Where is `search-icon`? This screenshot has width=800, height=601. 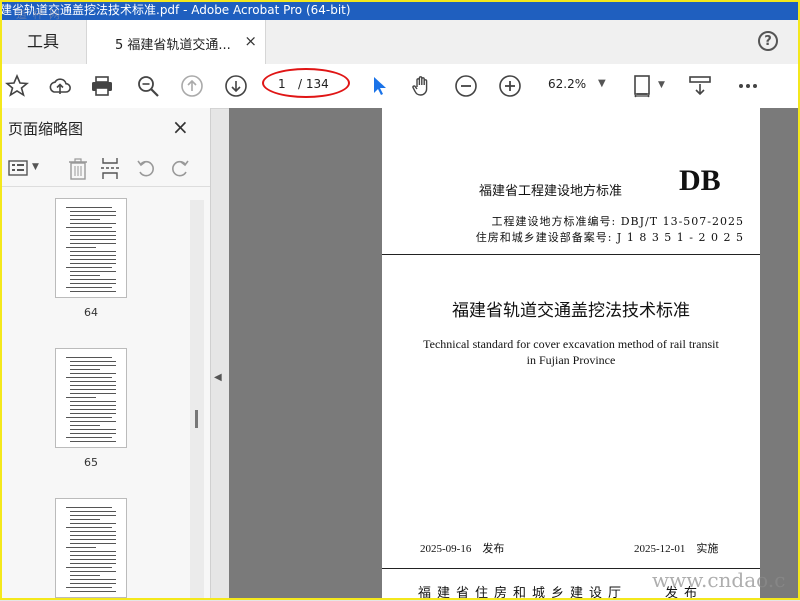 search-icon is located at coordinates (148, 86).